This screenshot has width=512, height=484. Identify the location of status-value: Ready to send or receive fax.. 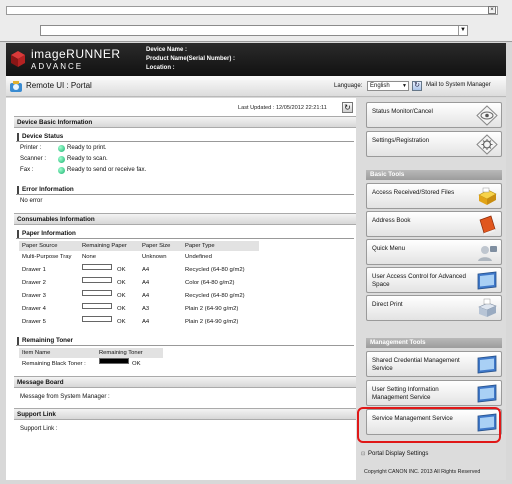
(107, 169).